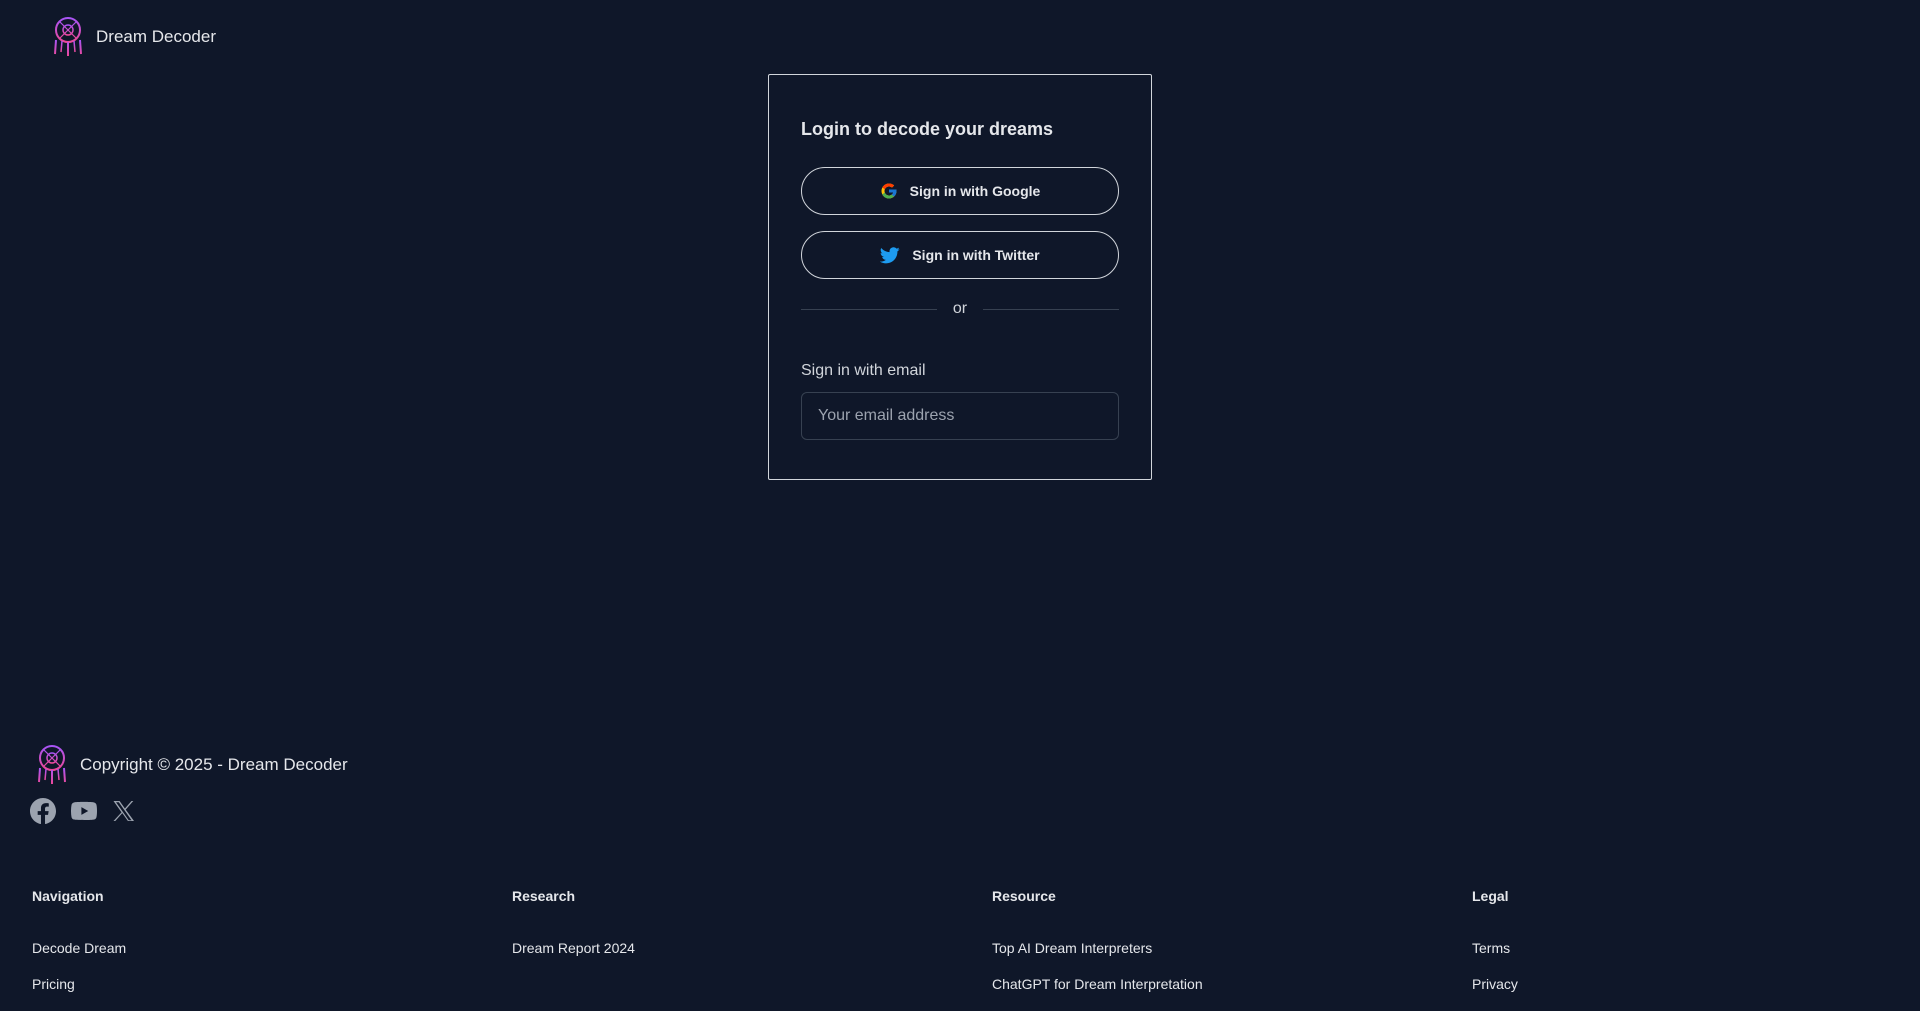 This screenshot has width=1920, height=1011. What do you see at coordinates (1051, 309) in the screenshot?
I see `divider-line-right` at bounding box center [1051, 309].